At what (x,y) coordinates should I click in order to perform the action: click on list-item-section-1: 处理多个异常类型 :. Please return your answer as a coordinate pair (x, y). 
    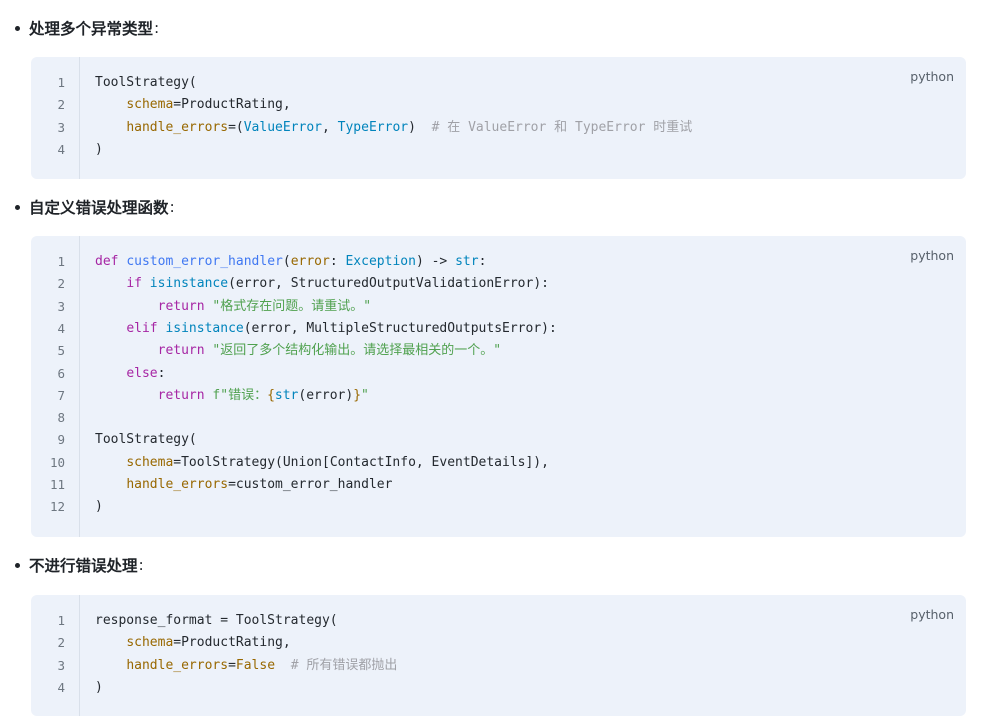
    Looking at the image, I should click on (85, 28).